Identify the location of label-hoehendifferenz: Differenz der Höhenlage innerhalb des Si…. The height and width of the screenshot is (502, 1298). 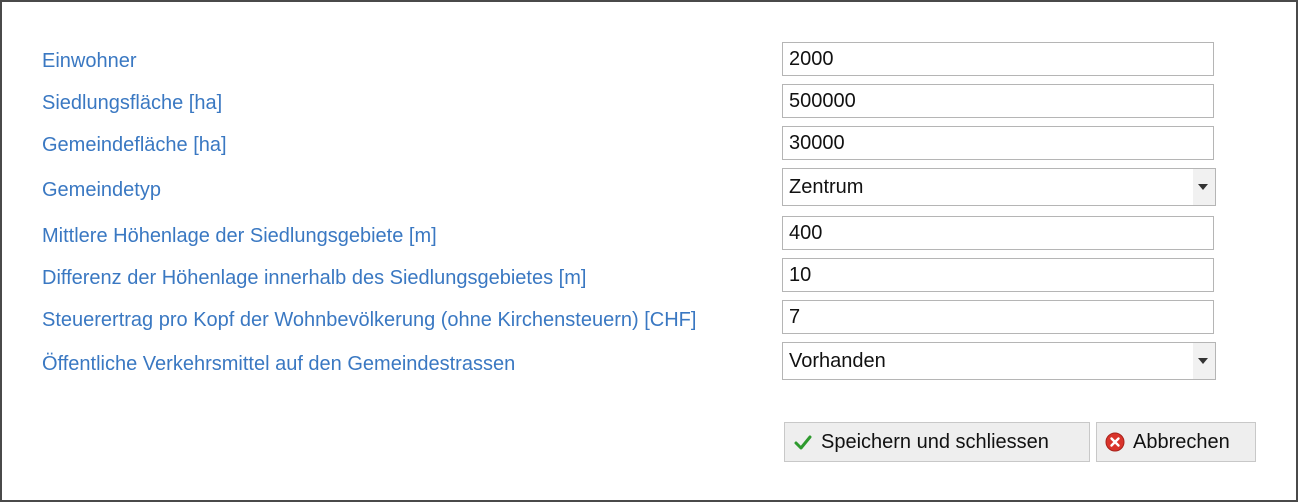
(314, 278).